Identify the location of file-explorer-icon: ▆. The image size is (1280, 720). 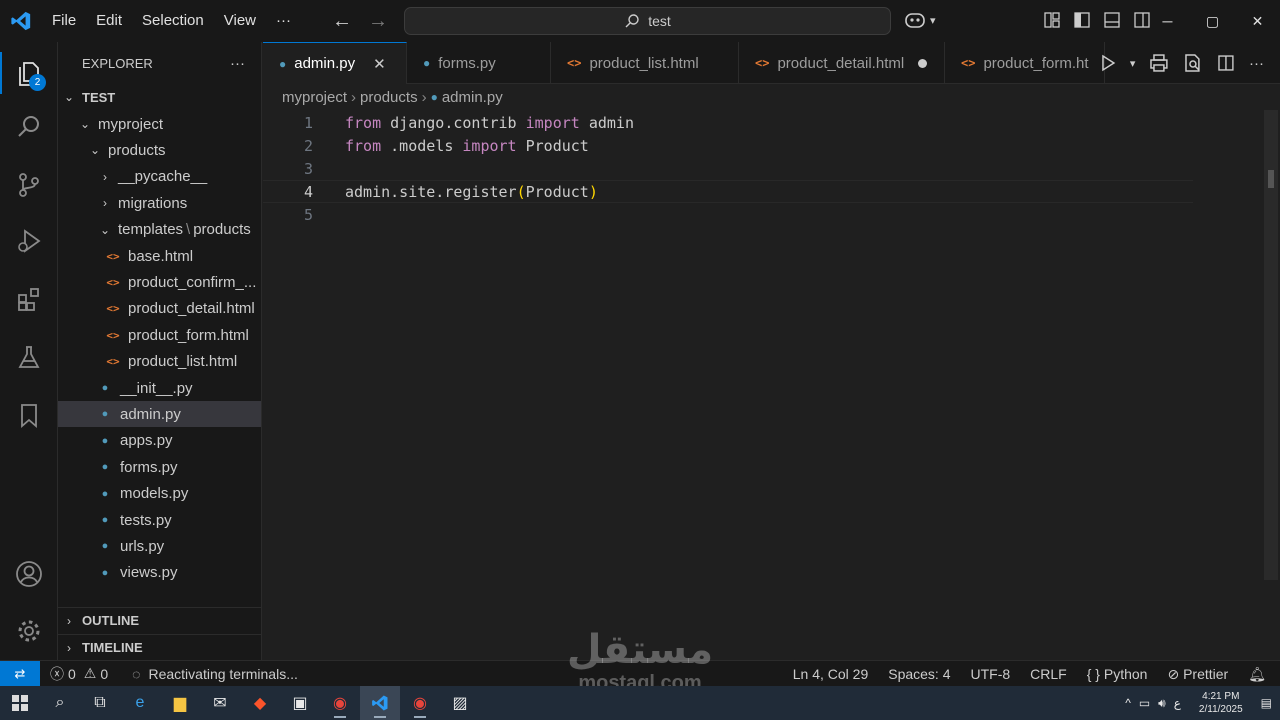
(180, 703).